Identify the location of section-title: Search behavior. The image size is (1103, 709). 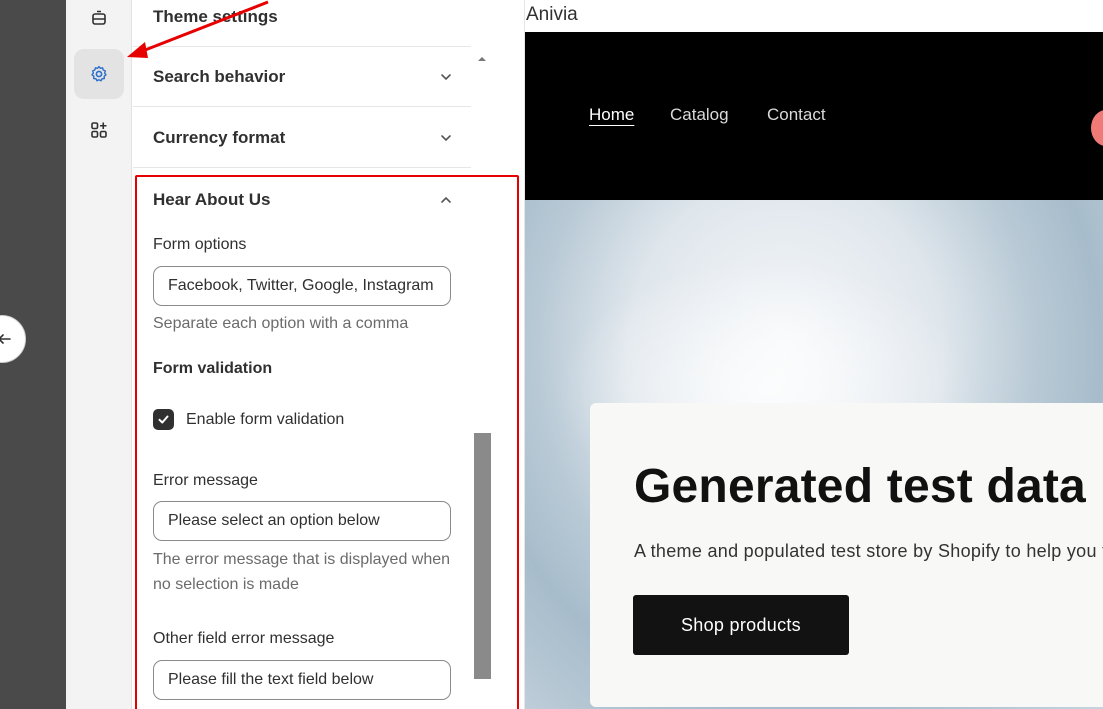
(219, 76).